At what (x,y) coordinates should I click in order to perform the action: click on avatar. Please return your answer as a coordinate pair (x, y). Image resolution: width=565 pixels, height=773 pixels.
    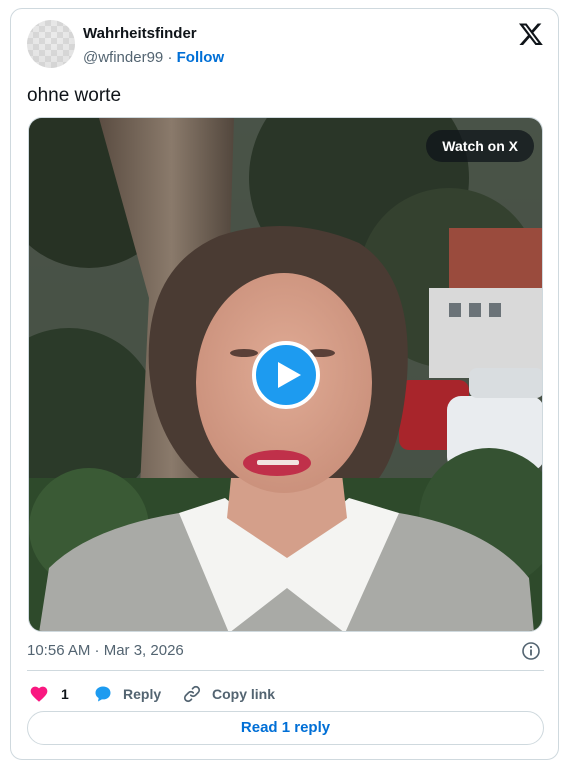
    Looking at the image, I should click on (51, 44).